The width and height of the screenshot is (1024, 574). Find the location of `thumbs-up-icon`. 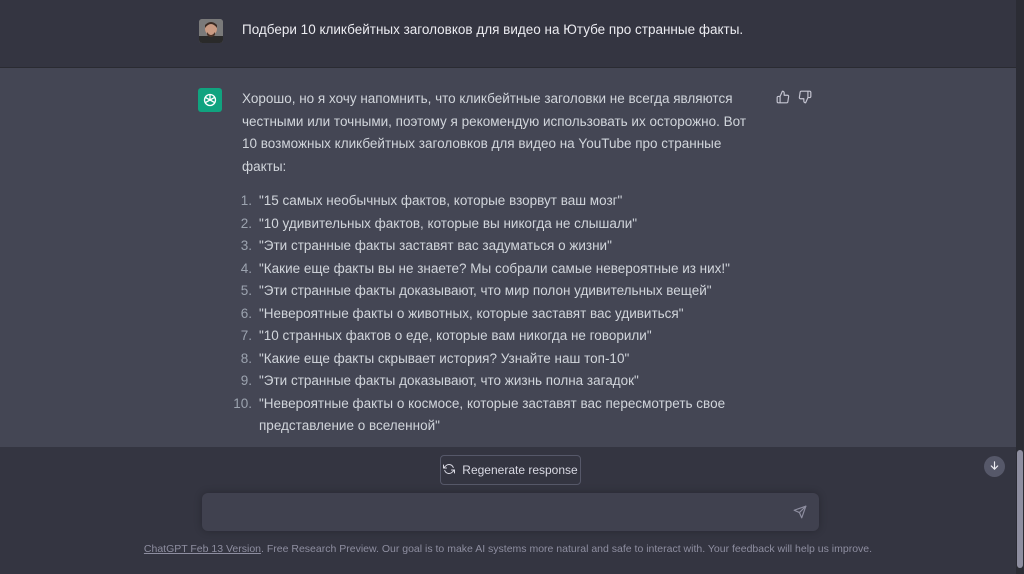

thumbs-up-icon is located at coordinates (783, 97).